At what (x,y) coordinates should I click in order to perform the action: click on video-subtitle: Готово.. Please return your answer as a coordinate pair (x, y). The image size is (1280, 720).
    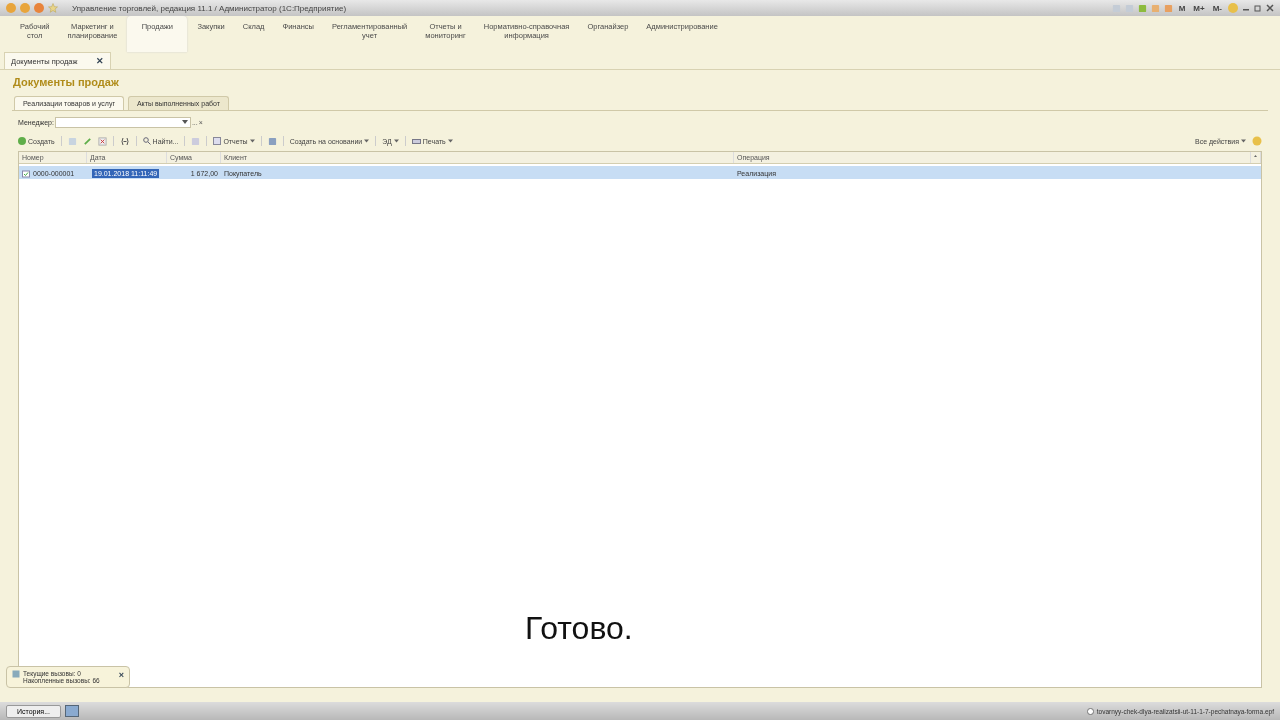
    Looking at the image, I should click on (579, 628).